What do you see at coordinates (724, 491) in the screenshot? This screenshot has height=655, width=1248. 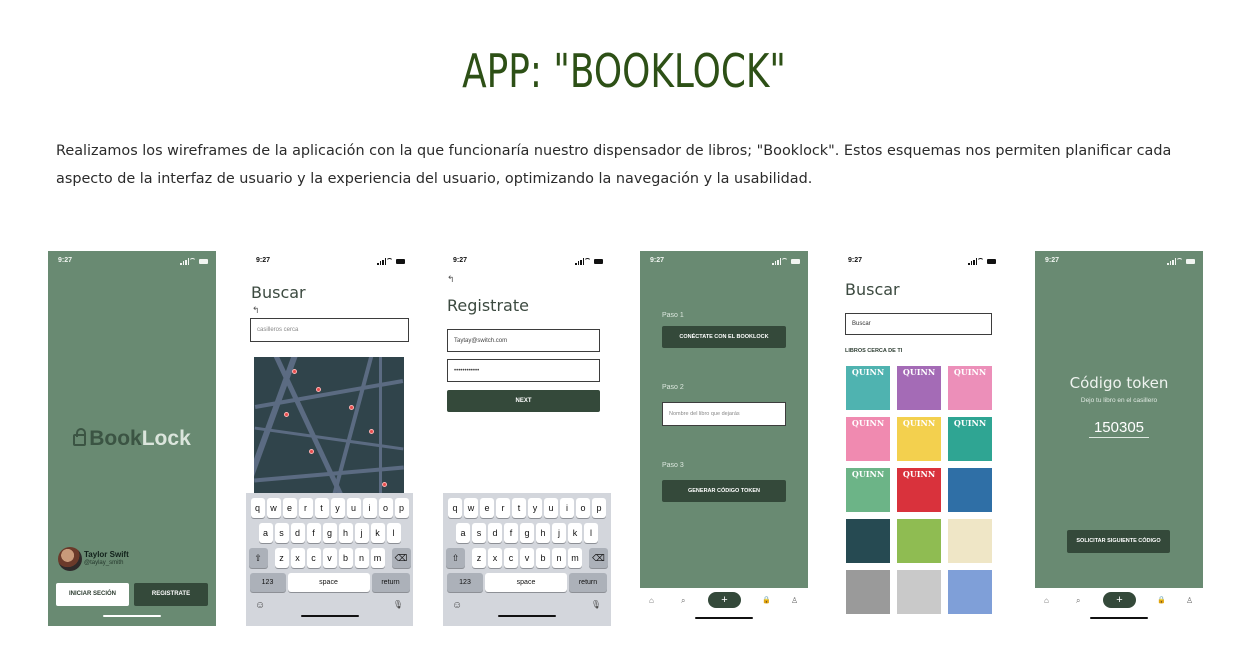 I see `generate-token-button: GENERAR CÓDIGO TOKEN` at bounding box center [724, 491].